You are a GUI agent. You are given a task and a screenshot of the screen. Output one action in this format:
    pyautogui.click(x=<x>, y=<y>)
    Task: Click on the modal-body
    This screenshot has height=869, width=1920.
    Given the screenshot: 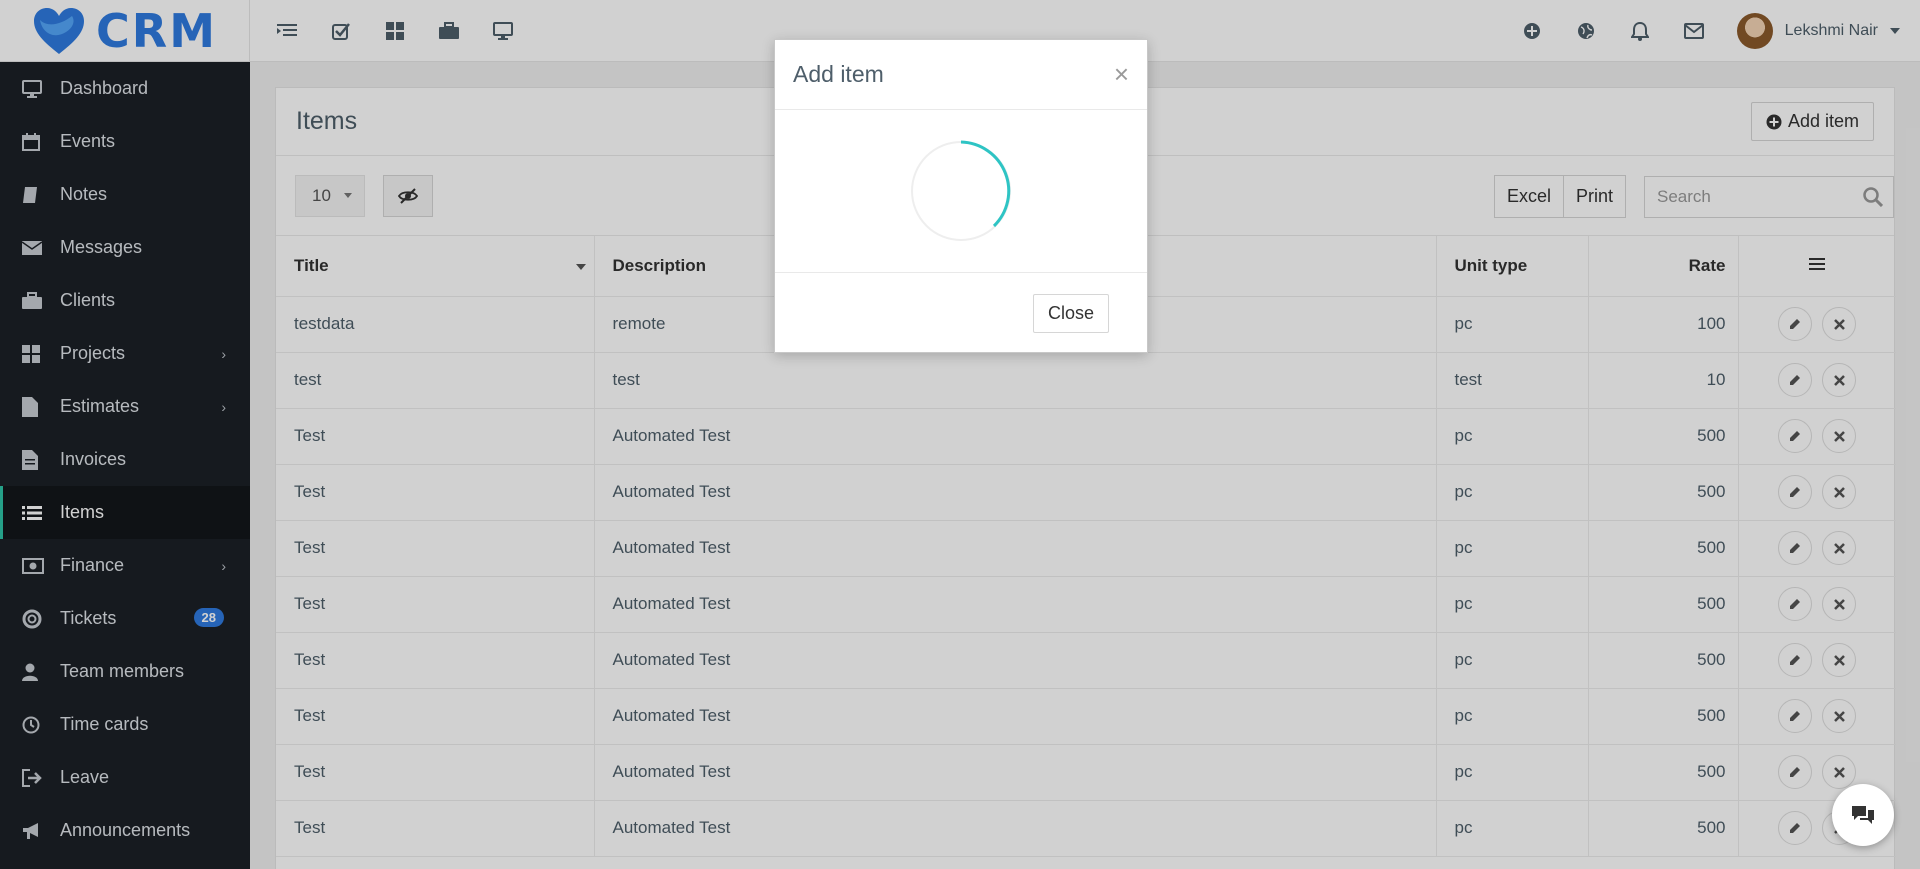 What is the action you would take?
    pyautogui.click(x=961, y=191)
    